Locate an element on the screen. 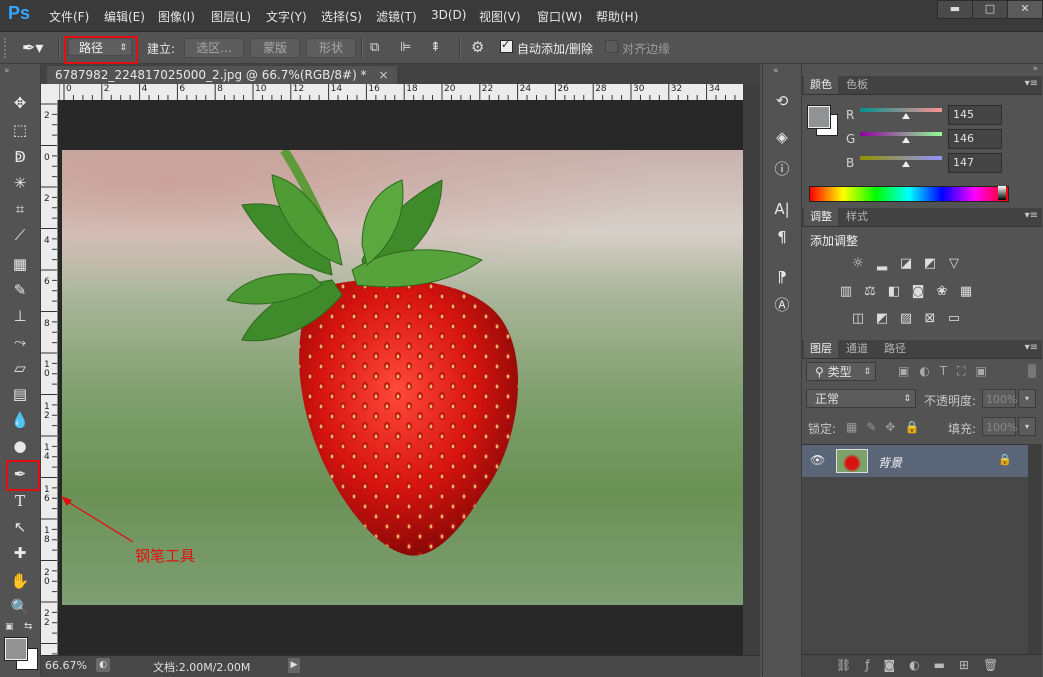 Image resolution: width=1043 pixels, height=677 pixels. invert-icon: ◫ is located at coordinates (858, 319).